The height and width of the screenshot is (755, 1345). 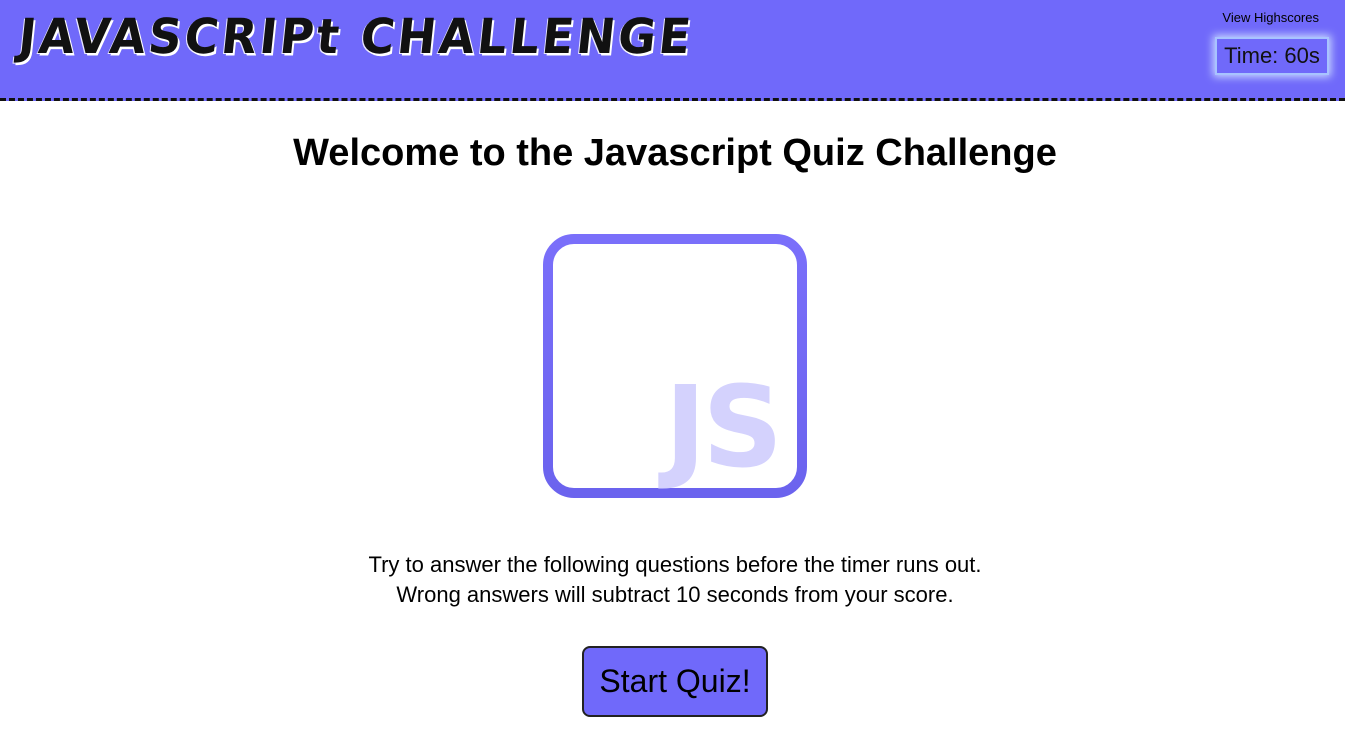 What do you see at coordinates (356, 36) in the screenshot?
I see `app-title: JAVASCRIPt CHALLENGE` at bounding box center [356, 36].